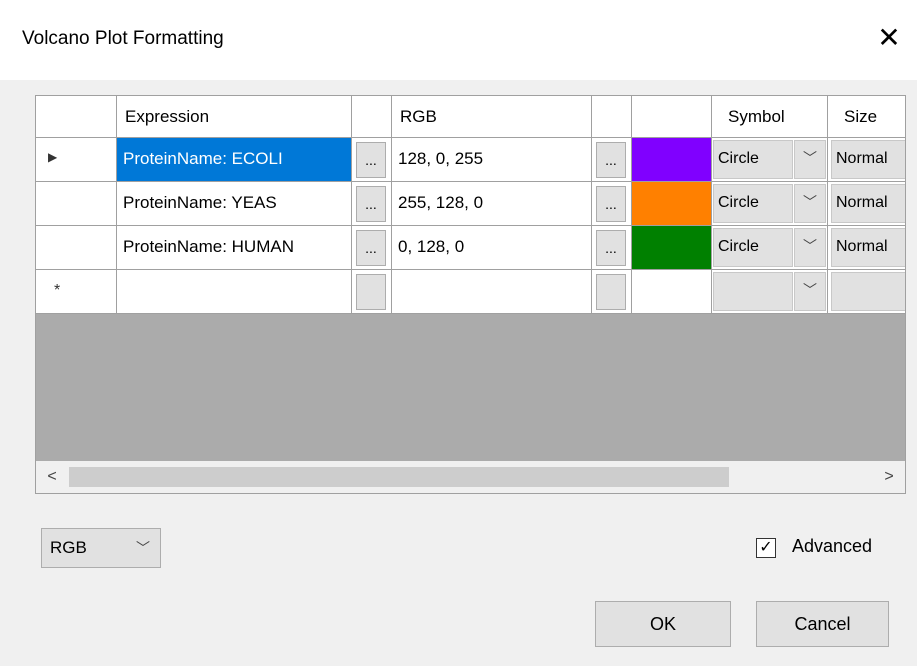  What do you see at coordinates (770, 117) in the screenshot?
I see `header-symbol: Symbol` at bounding box center [770, 117].